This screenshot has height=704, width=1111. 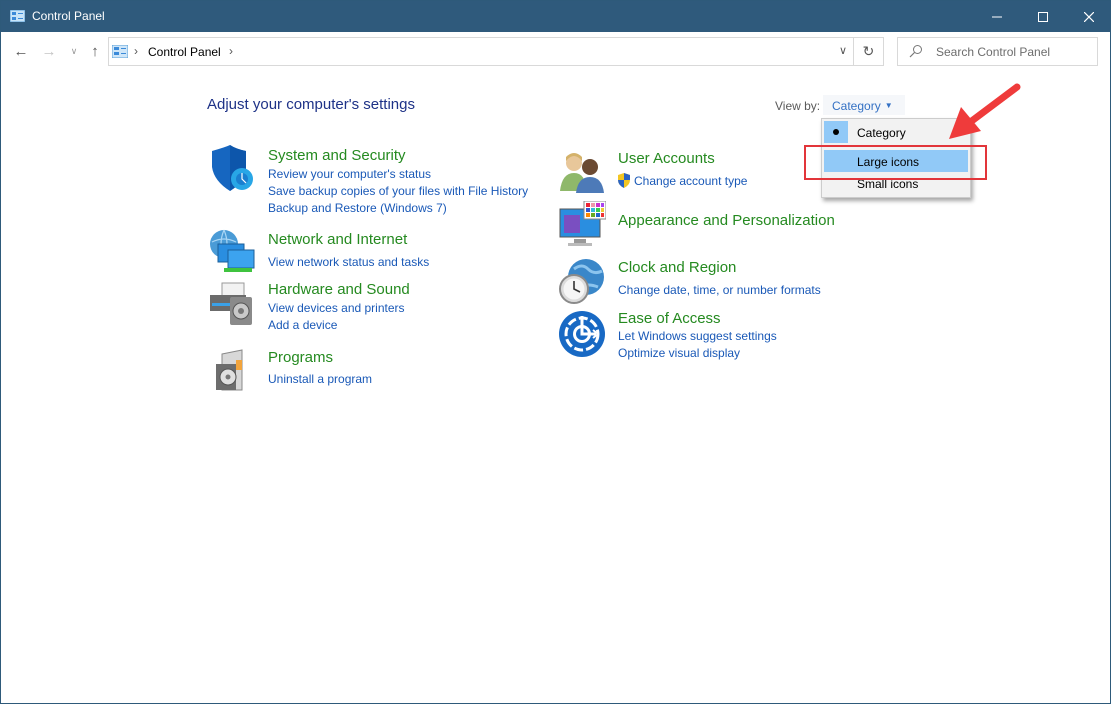 What do you see at coordinates (184, 52) in the screenshot?
I see `breadcrumb-control-panel: Control Panel` at bounding box center [184, 52].